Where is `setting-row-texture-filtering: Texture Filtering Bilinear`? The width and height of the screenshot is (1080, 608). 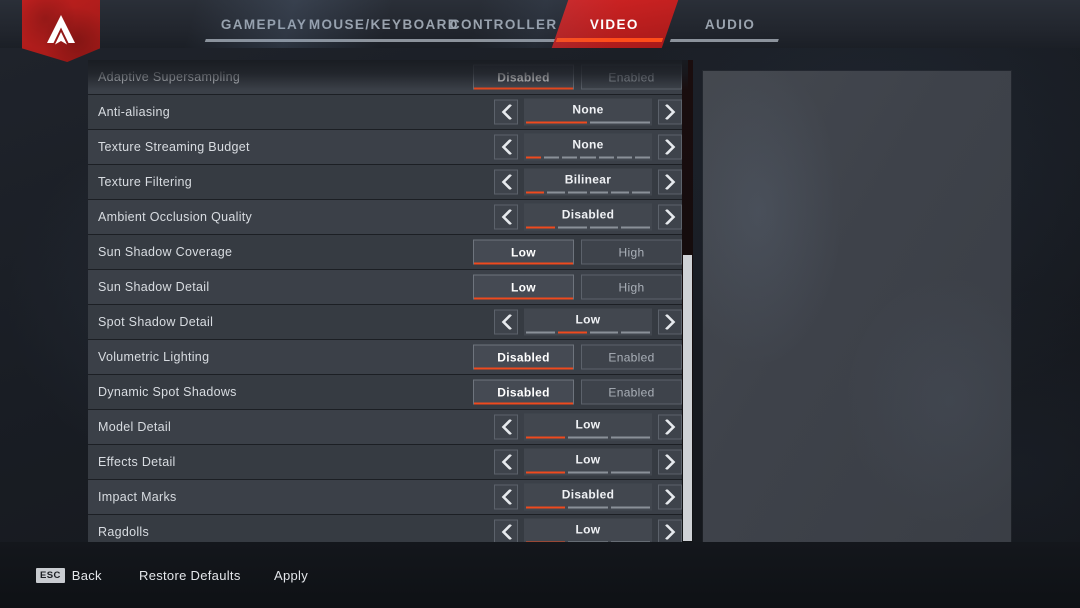
setting-row-texture-filtering: Texture Filtering Bilinear is located at coordinates (388, 182).